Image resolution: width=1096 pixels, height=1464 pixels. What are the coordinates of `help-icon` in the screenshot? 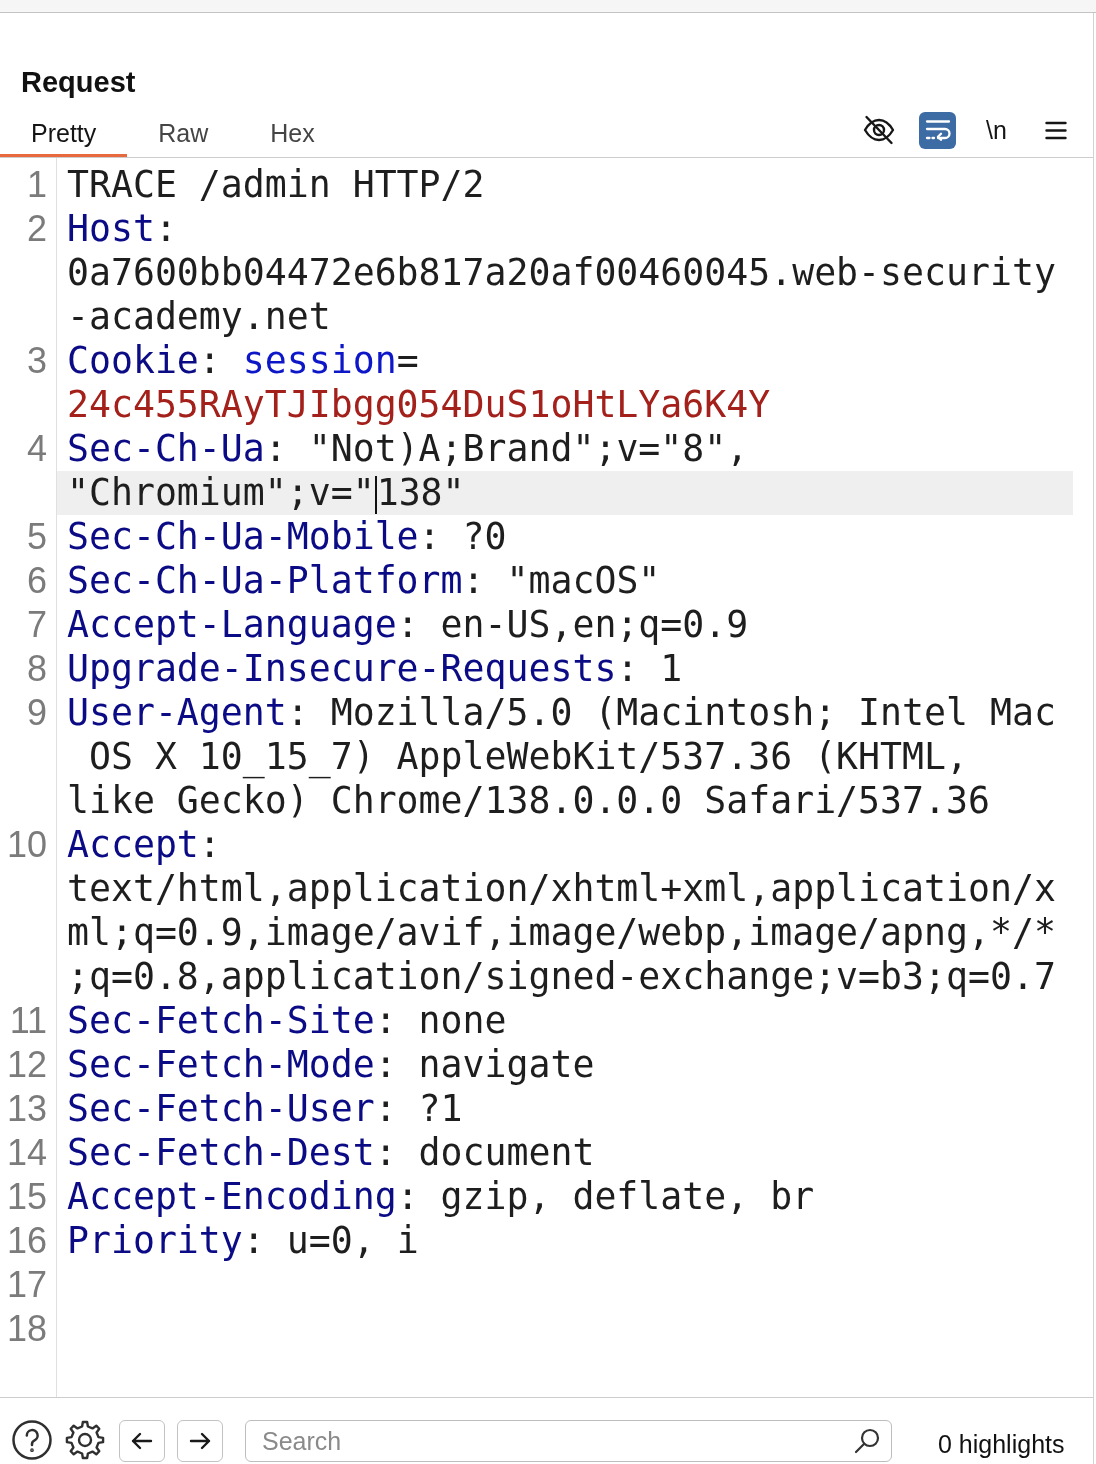 It's located at (32, 1440).